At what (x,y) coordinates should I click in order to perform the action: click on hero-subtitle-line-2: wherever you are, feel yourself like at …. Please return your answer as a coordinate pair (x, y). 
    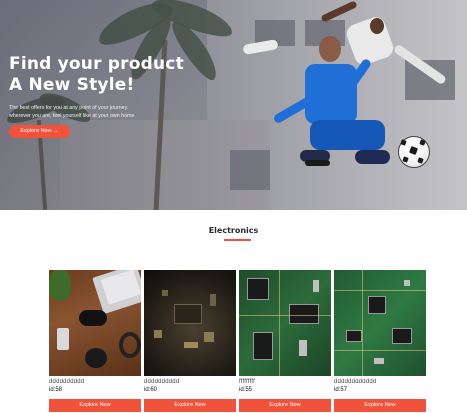
    Looking at the image, I should click on (72, 116).